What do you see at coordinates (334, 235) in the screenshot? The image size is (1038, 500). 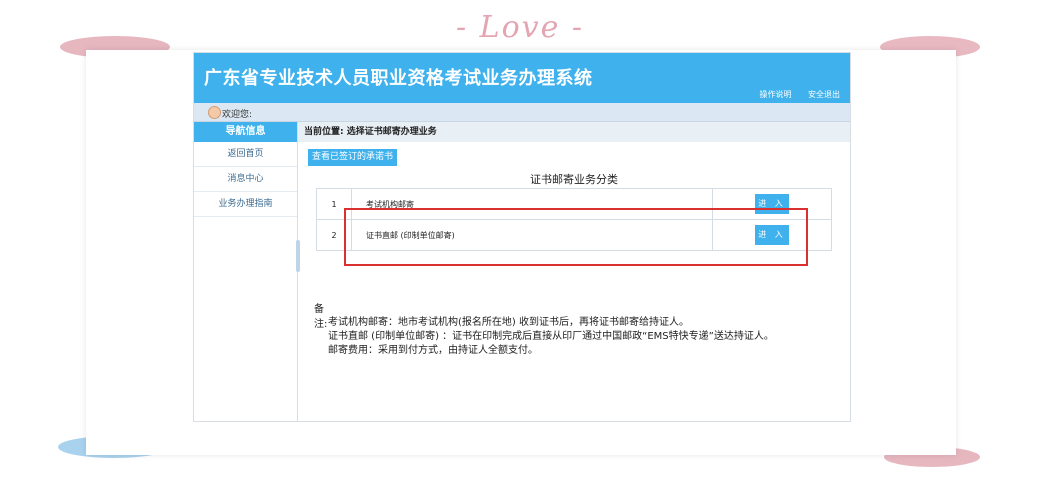 I see `row-index: 2` at bounding box center [334, 235].